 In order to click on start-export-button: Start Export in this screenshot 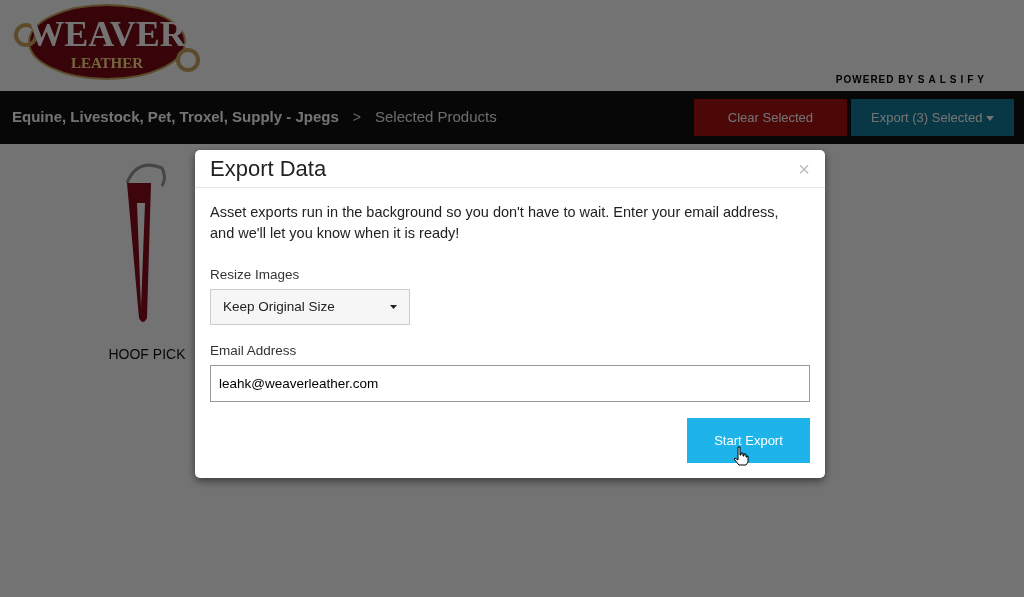, I will do `click(748, 441)`.